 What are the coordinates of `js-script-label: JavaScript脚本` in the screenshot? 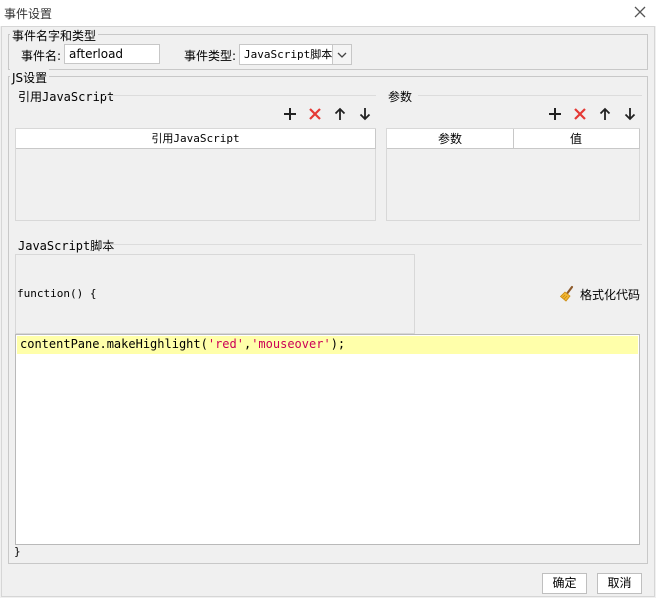 It's located at (66, 246).